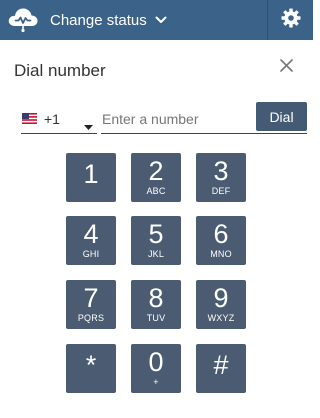 The width and height of the screenshot is (320, 418). I want to click on key-0: 0 +, so click(156, 368).